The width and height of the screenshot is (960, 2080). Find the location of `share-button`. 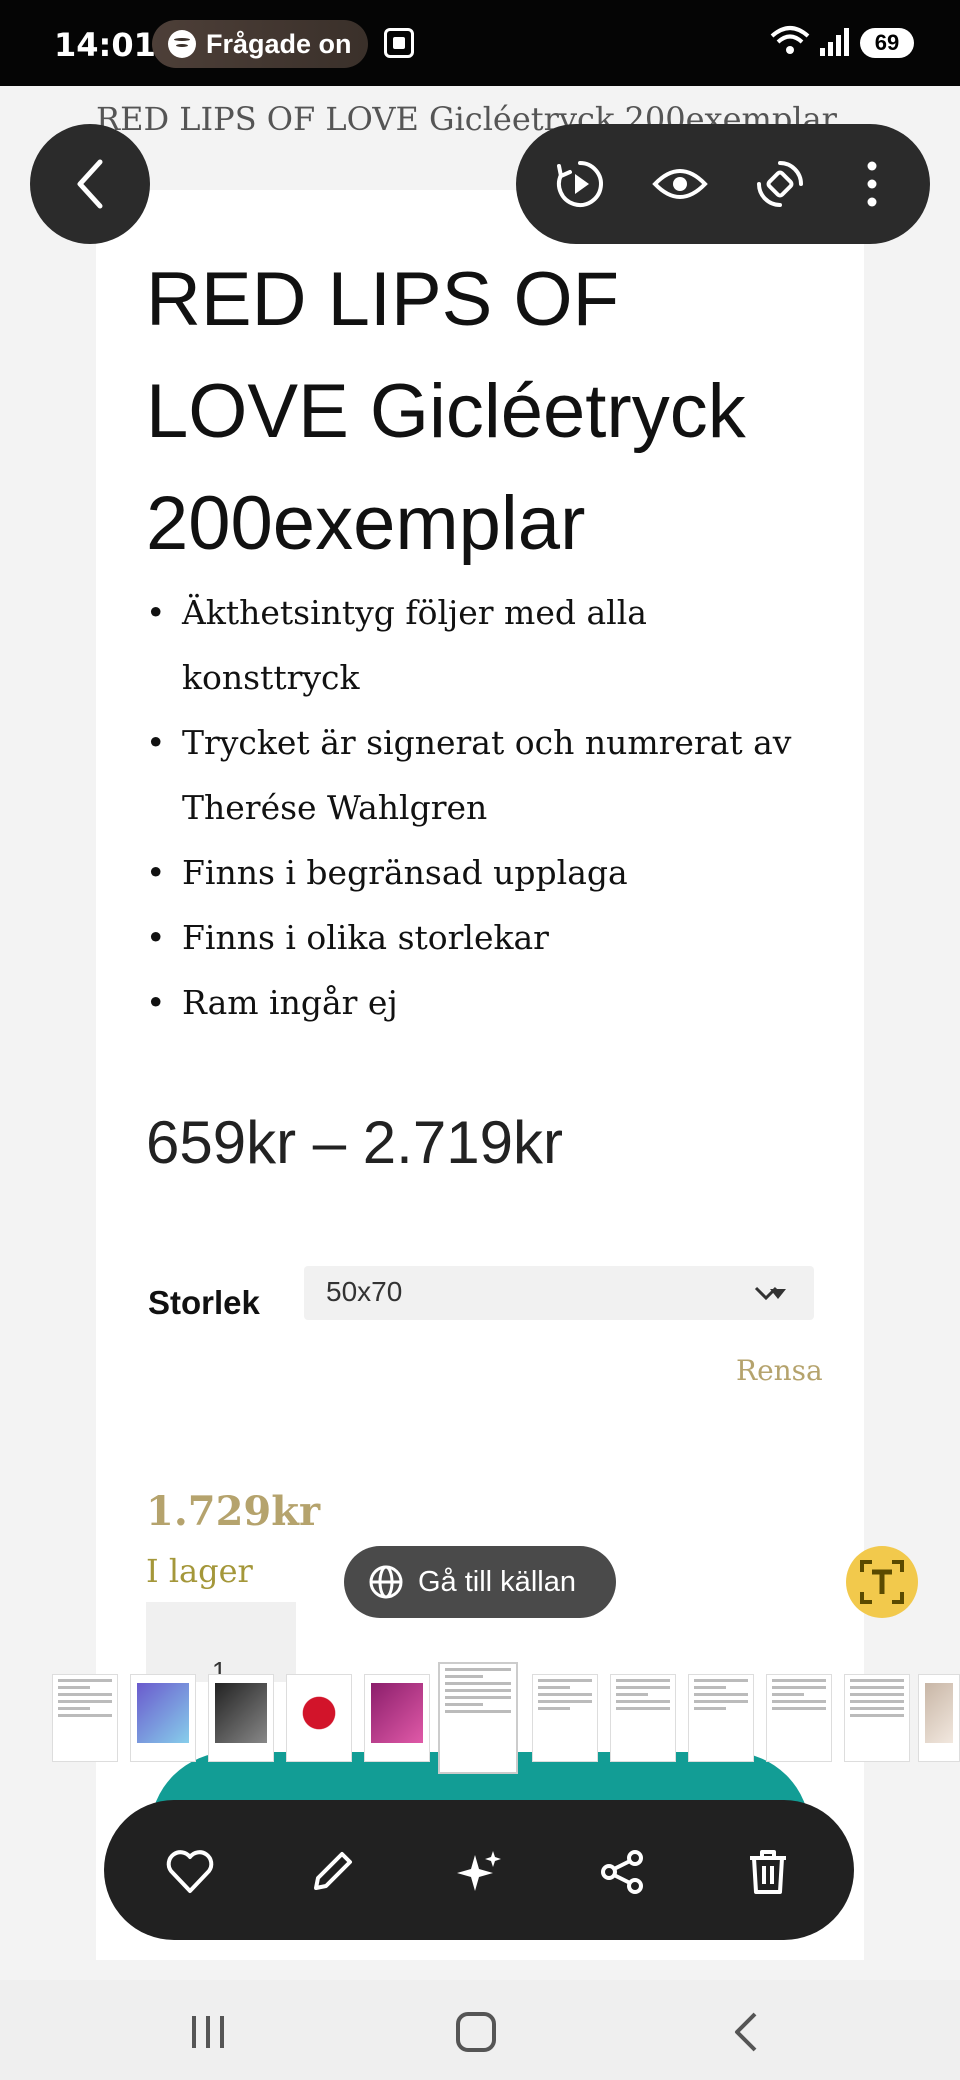

share-button is located at coordinates (622, 1872).